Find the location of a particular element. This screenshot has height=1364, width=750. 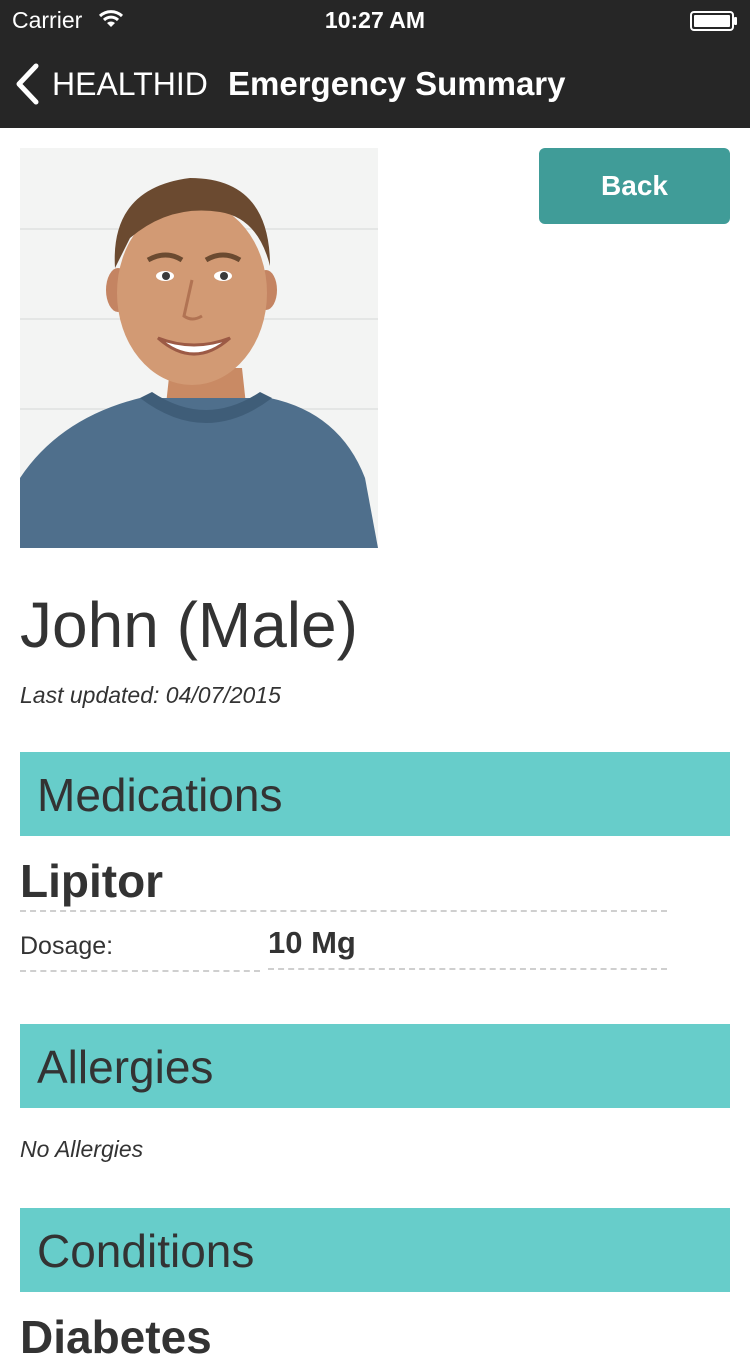

page-title: Emergency Summary is located at coordinates (397, 83).